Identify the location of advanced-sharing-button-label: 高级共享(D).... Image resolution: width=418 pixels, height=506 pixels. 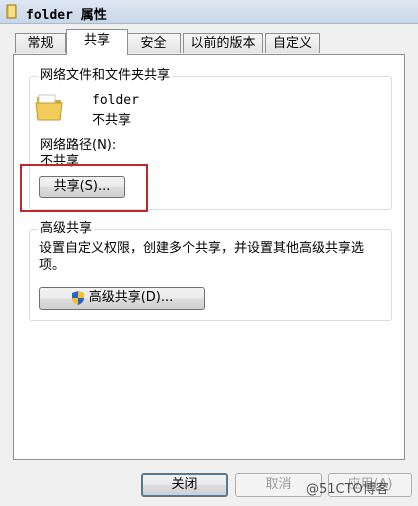
(131, 297).